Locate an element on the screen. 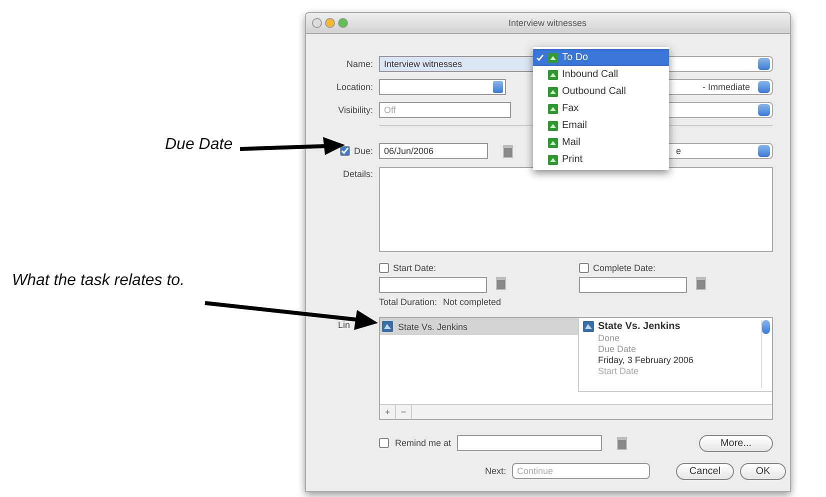 The height and width of the screenshot is (497, 826). menu-item: Email is located at coordinates (601, 125).